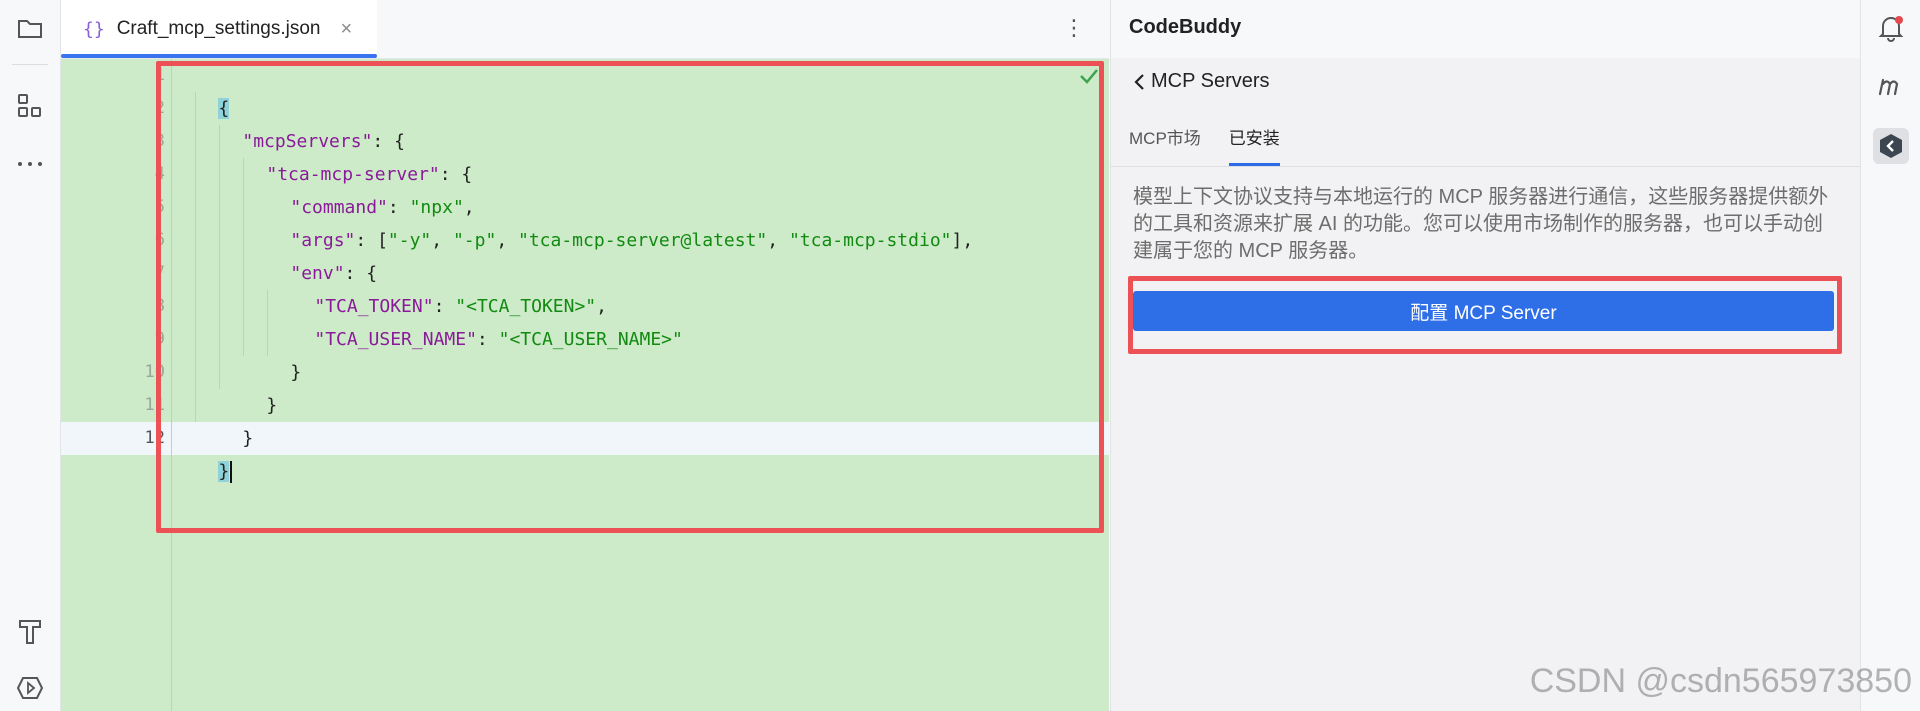 The height and width of the screenshot is (711, 1920). What do you see at coordinates (1074, 28) in the screenshot?
I see `more-options-icon: ⋮` at bounding box center [1074, 28].